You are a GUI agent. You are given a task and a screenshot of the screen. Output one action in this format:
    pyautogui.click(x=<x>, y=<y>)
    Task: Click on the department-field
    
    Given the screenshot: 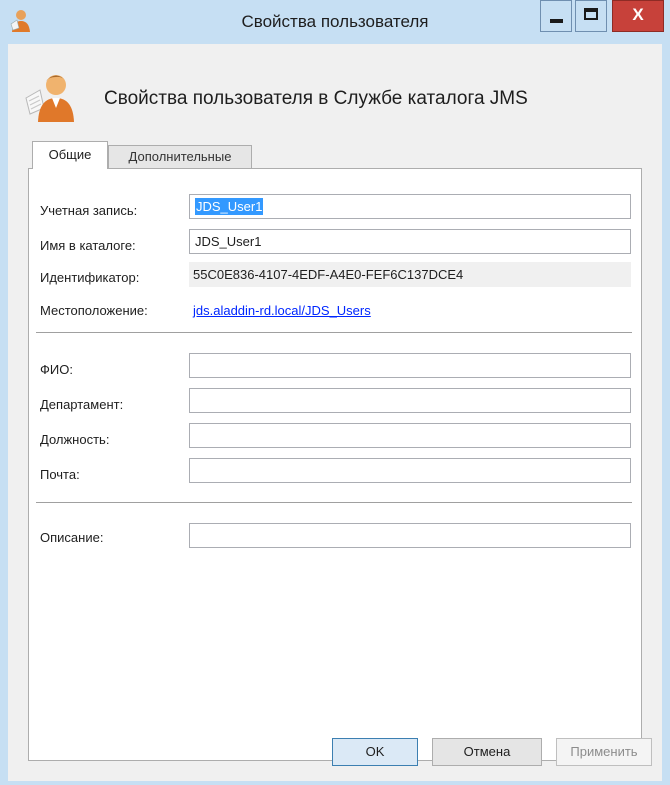 What is the action you would take?
    pyautogui.click(x=410, y=400)
    